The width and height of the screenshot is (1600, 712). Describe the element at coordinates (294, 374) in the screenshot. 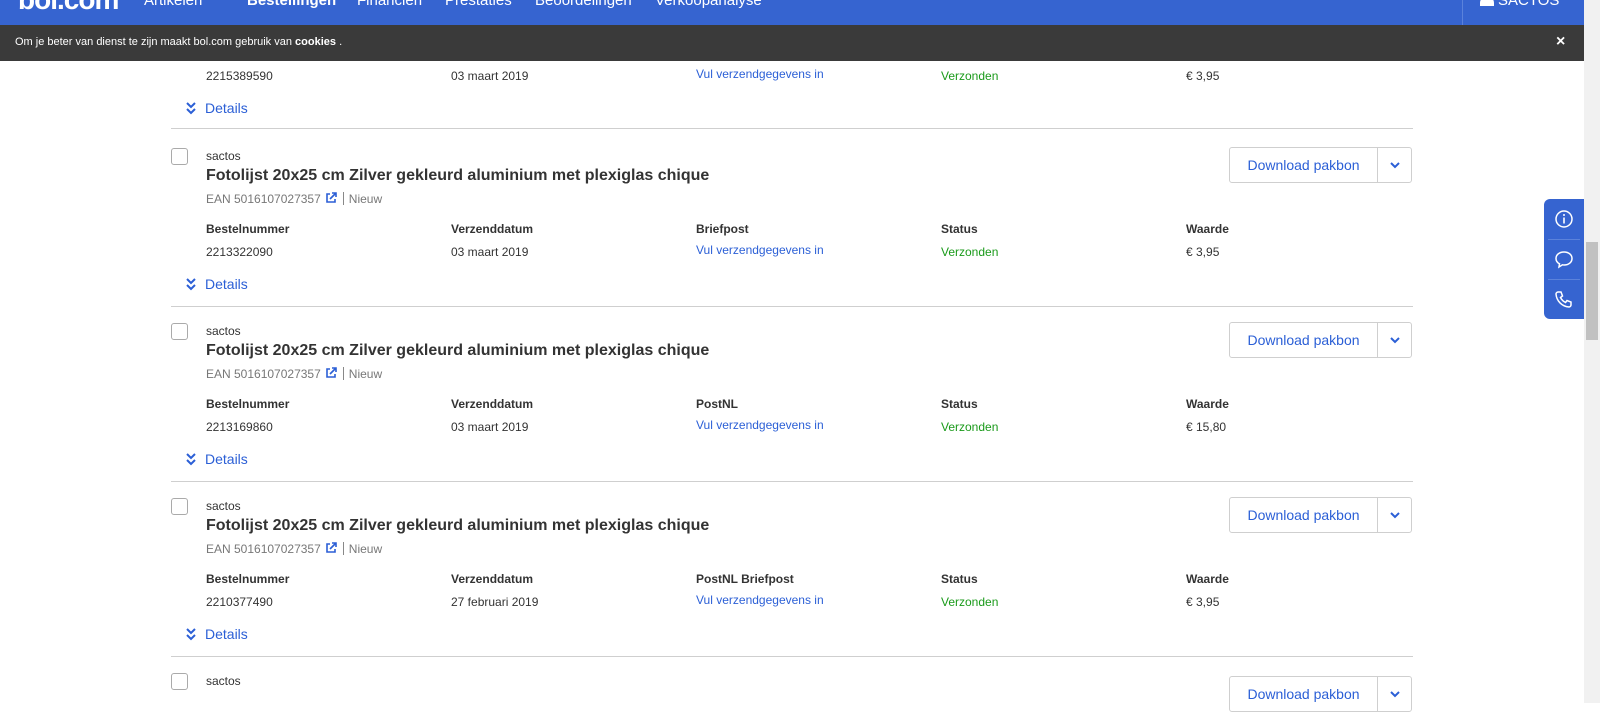

I see `ean-line: EAN 5016107027357 Nieuw` at that location.